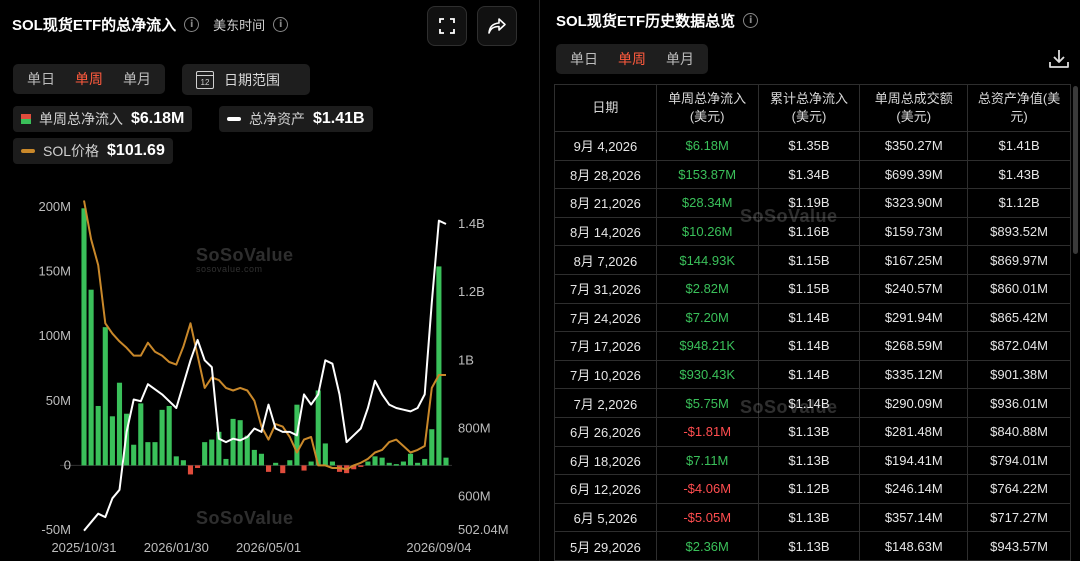 The width and height of the screenshot is (1080, 561). What do you see at coordinates (914, 288) in the screenshot?
I see `cell-weekly-volume: $240.57M` at bounding box center [914, 288].